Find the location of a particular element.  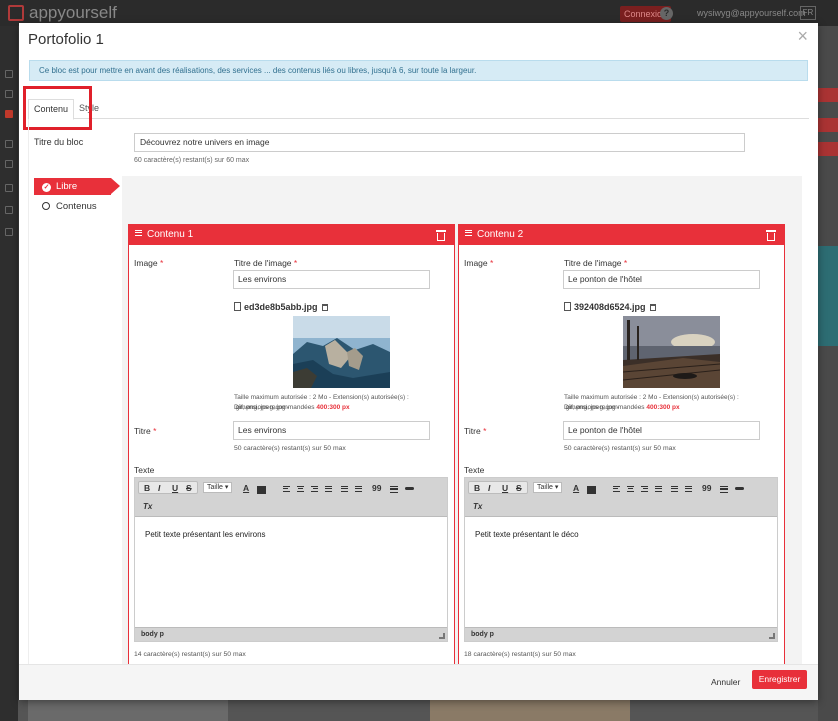

cancel-button: Annuler is located at coordinates (725, 682).